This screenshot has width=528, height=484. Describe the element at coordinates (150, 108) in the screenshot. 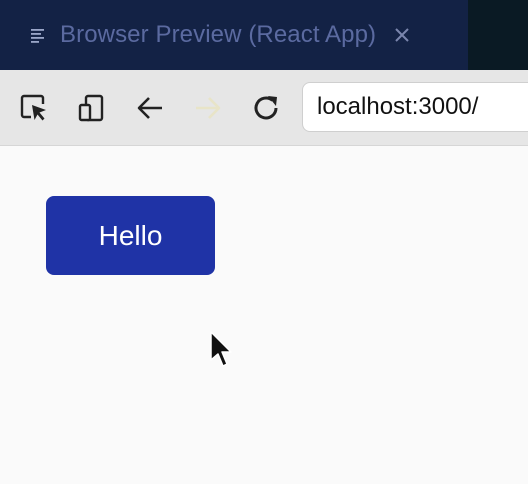

I see `back-arrow-icon` at that location.